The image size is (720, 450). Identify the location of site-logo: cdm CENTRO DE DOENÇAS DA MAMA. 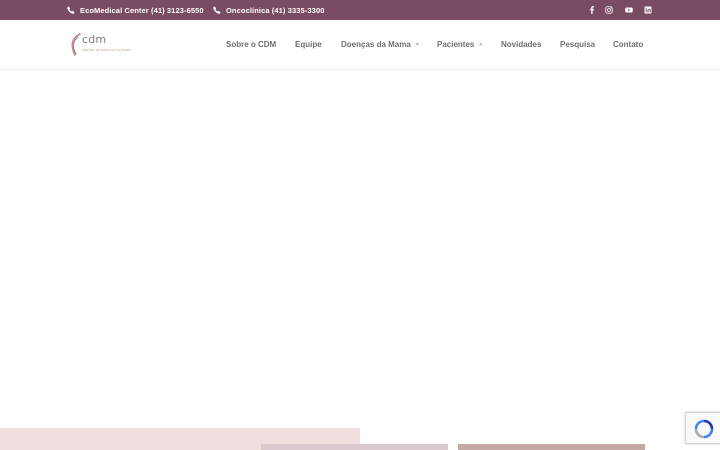
(106, 45).